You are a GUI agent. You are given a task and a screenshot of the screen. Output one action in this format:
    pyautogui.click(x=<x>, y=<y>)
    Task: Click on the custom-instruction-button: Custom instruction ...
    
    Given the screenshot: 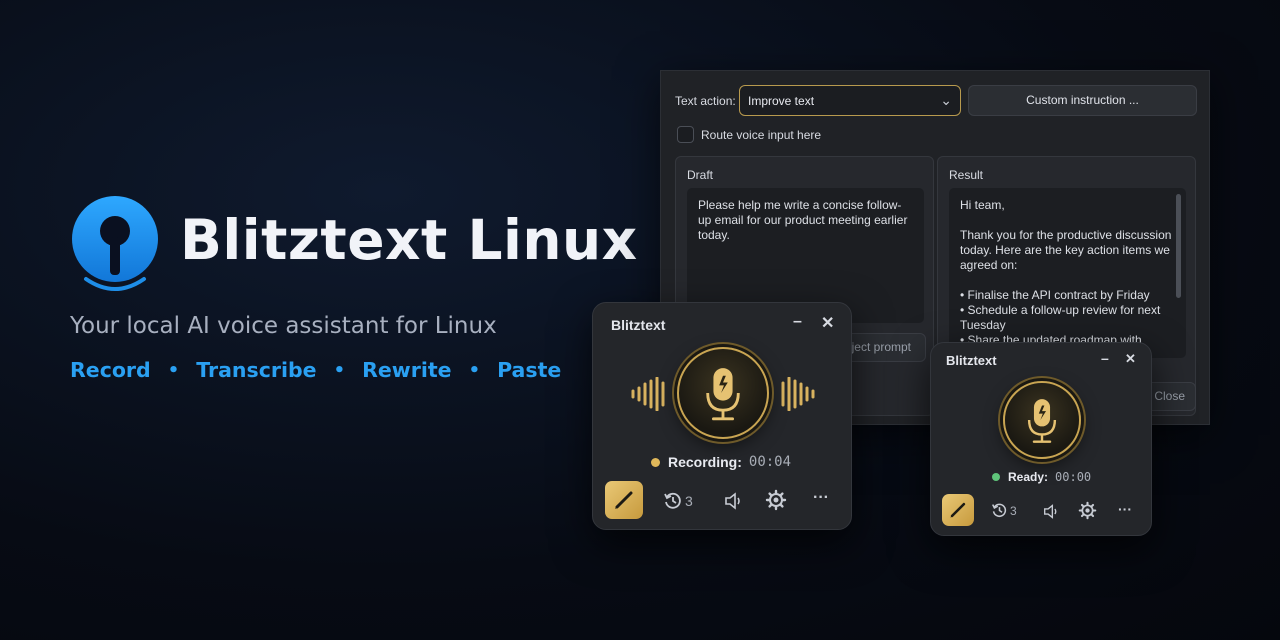 What is the action you would take?
    pyautogui.click(x=1082, y=100)
    